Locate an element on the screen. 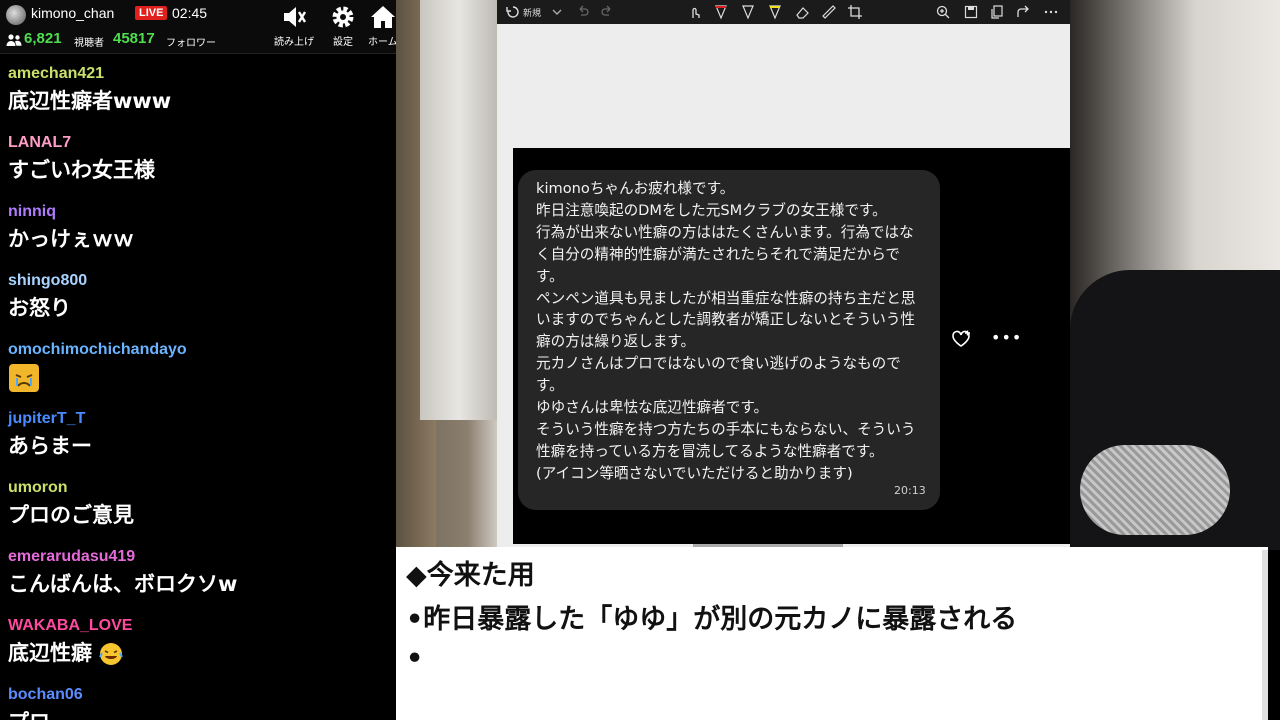  dm-timestamp: 20:13 is located at coordinates (910, 490).